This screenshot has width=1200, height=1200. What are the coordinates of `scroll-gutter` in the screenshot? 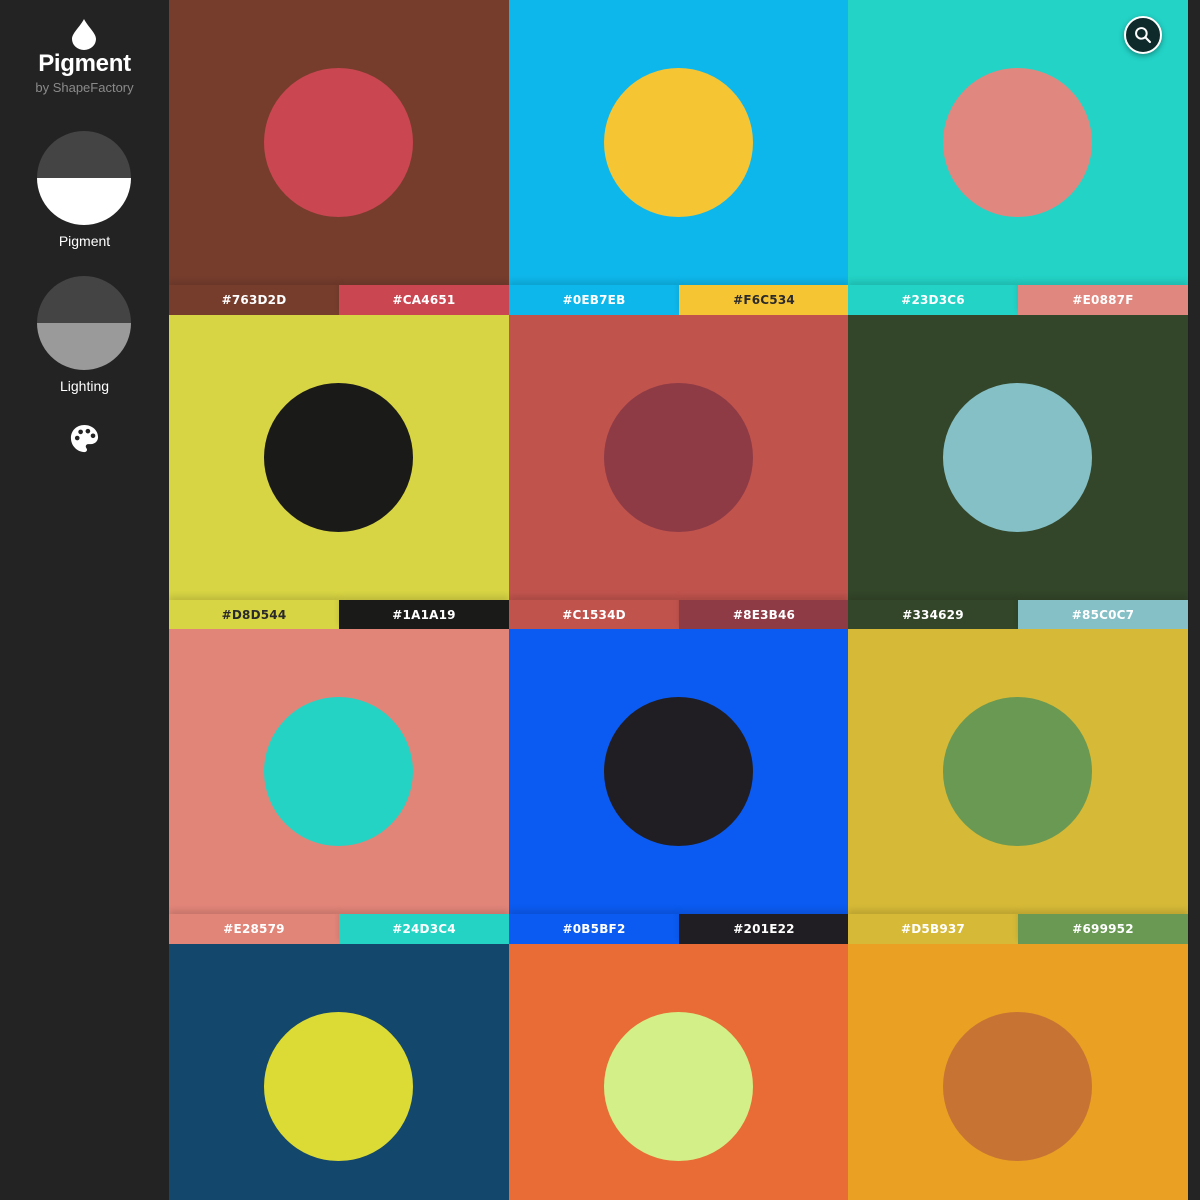 It's located at (1194, 600).